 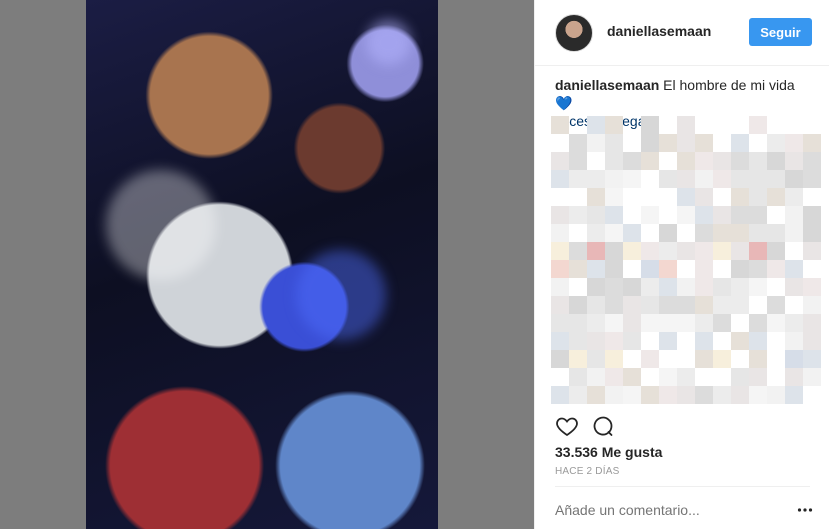 I want to click on caption-username: daniellasemaan, so click(x=607, y=85).